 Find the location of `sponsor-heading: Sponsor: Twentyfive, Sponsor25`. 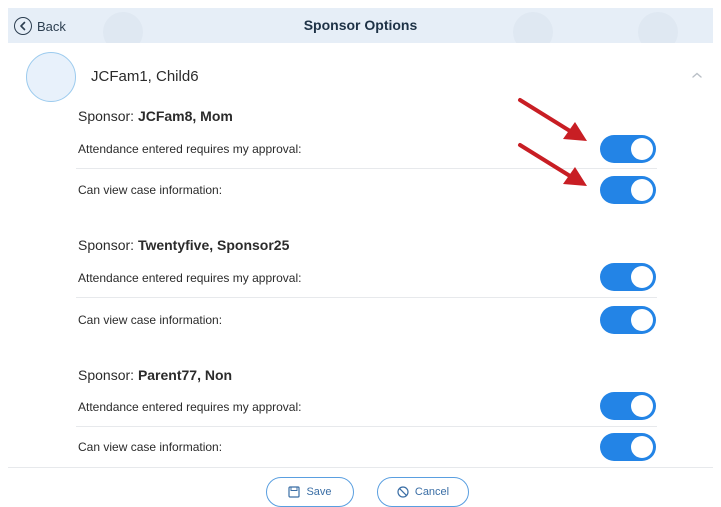

sponsor-heading: Sponsor: Twentyfive, Sponsor25 is located at coordinates (184, 245).